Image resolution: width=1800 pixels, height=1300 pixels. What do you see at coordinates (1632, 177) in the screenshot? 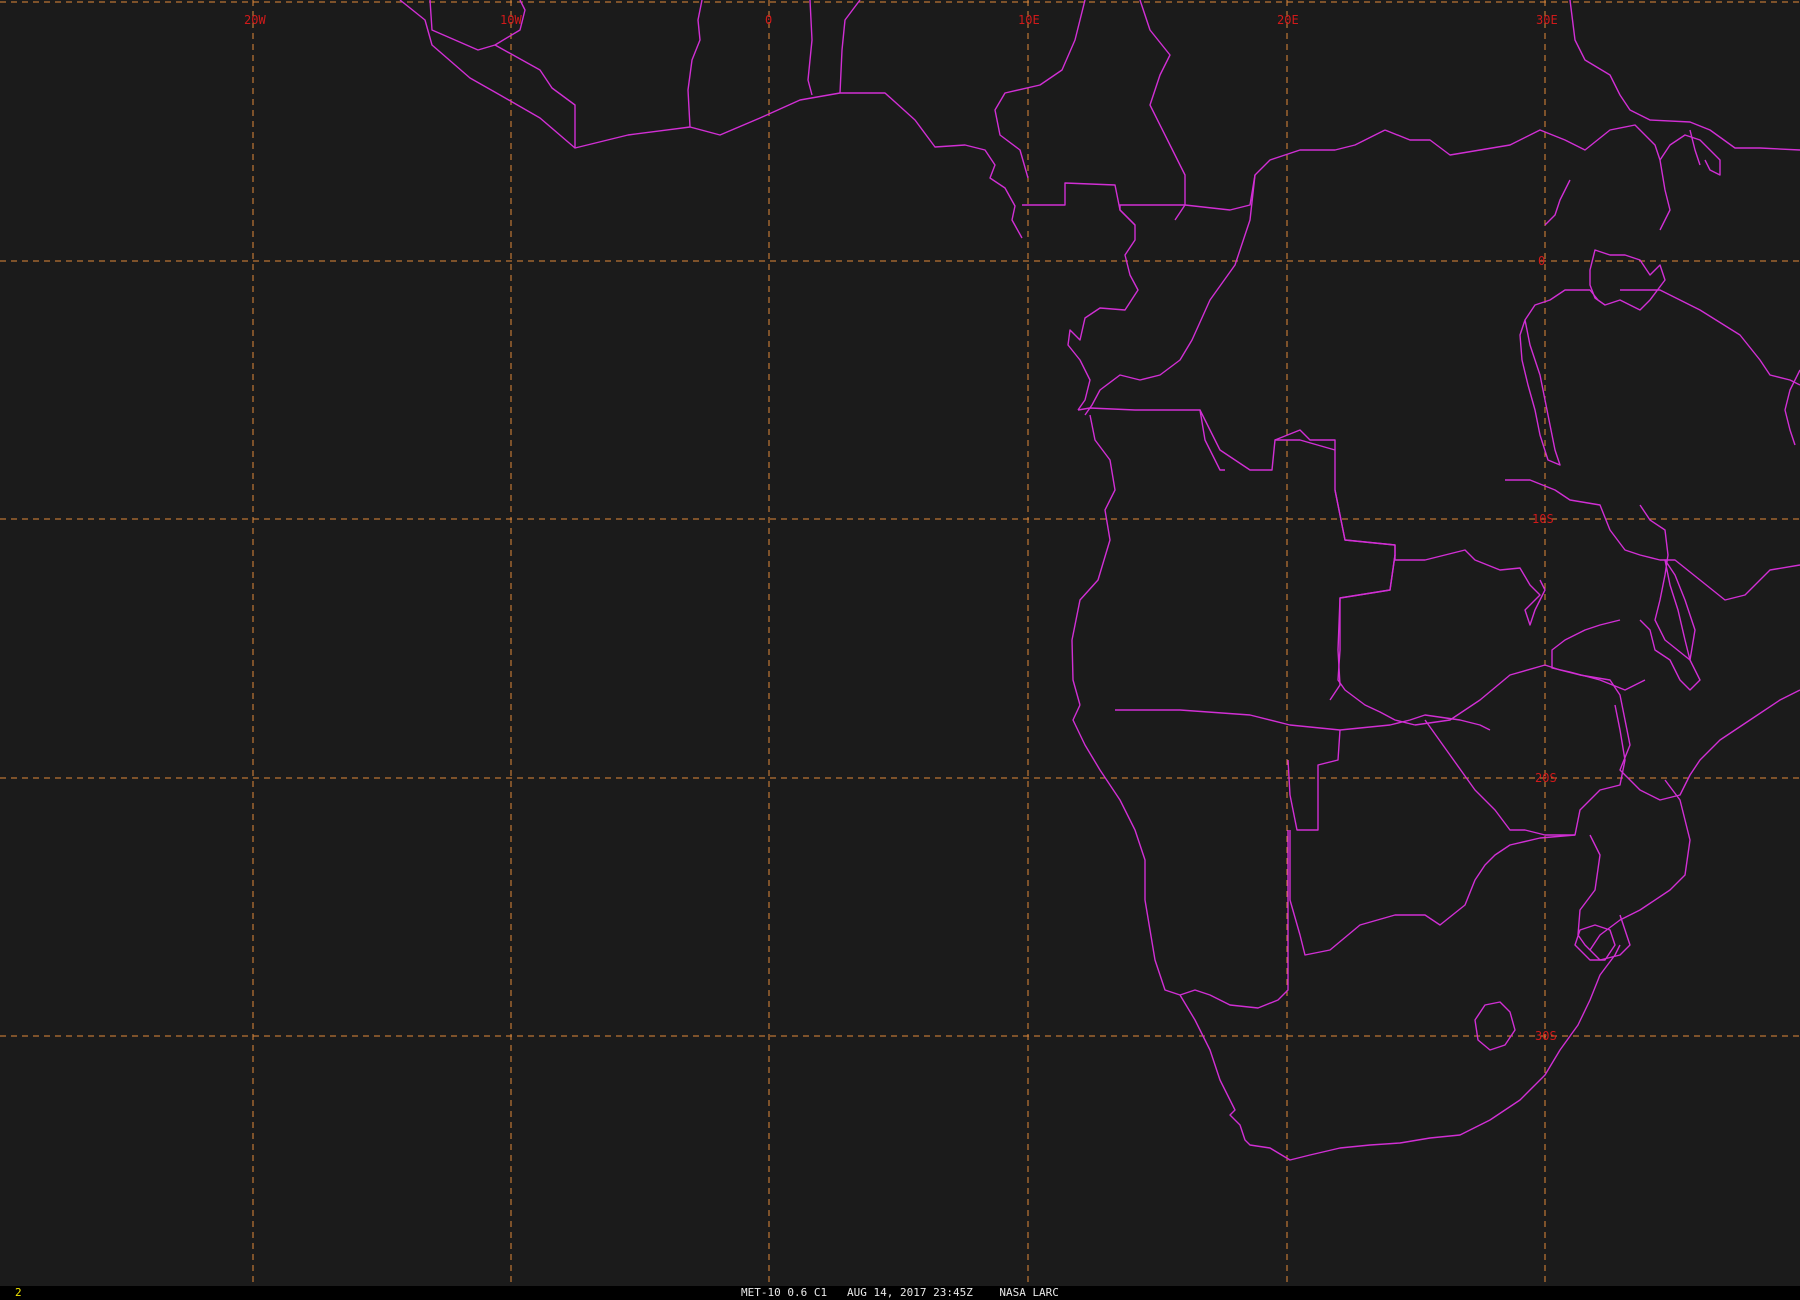
I see `uganda-kenya-border` at bounding box center [1632, 177].